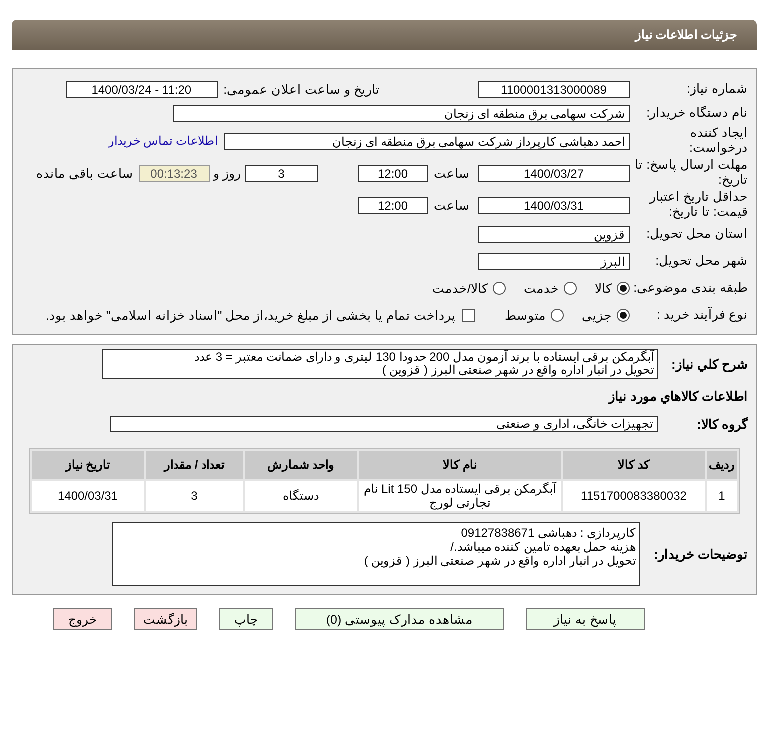 The width and height of the screenshot is (770, 745). I want to click on value-field: 1400/03/27, so click(554, 173).